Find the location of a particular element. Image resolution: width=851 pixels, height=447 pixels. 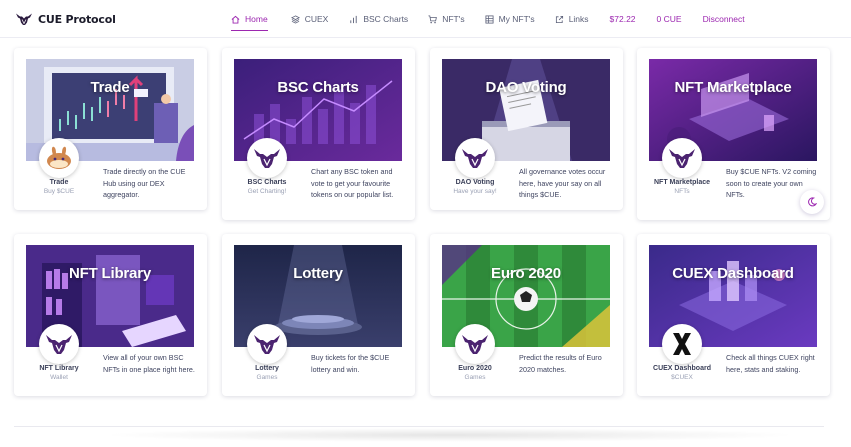

card-name: CUEX Dashboard is located at coordinates (682, 368).